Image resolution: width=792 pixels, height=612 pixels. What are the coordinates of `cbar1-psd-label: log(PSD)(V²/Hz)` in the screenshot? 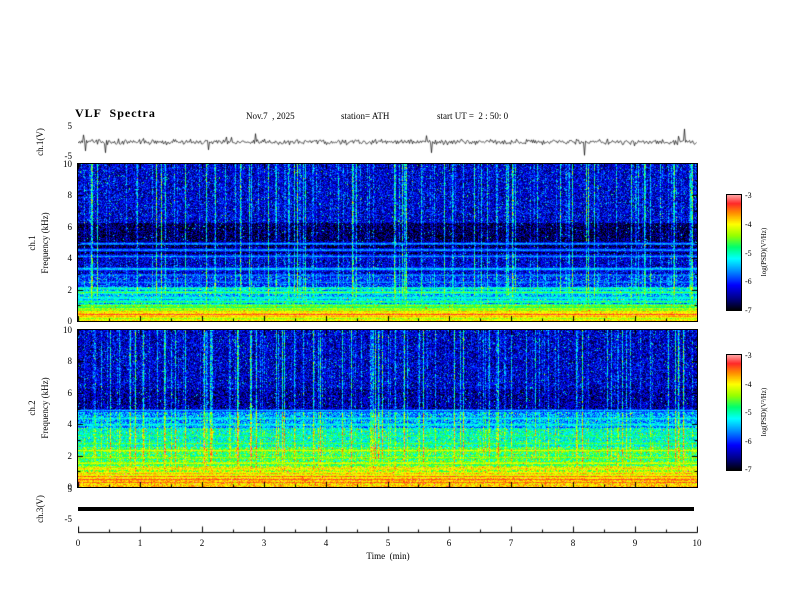 It's located at (764, 252).